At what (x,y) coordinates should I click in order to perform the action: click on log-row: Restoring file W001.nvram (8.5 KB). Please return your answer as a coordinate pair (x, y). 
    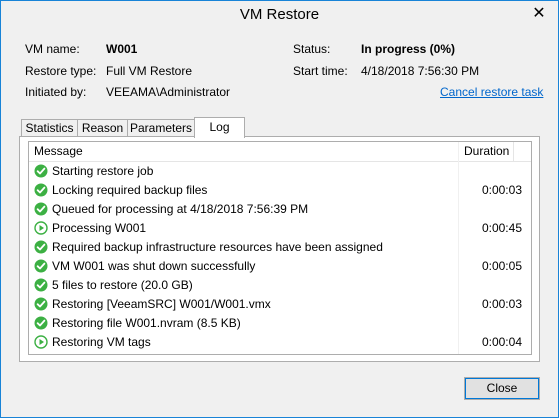
    Looking at the image, I should click on (280, 323).